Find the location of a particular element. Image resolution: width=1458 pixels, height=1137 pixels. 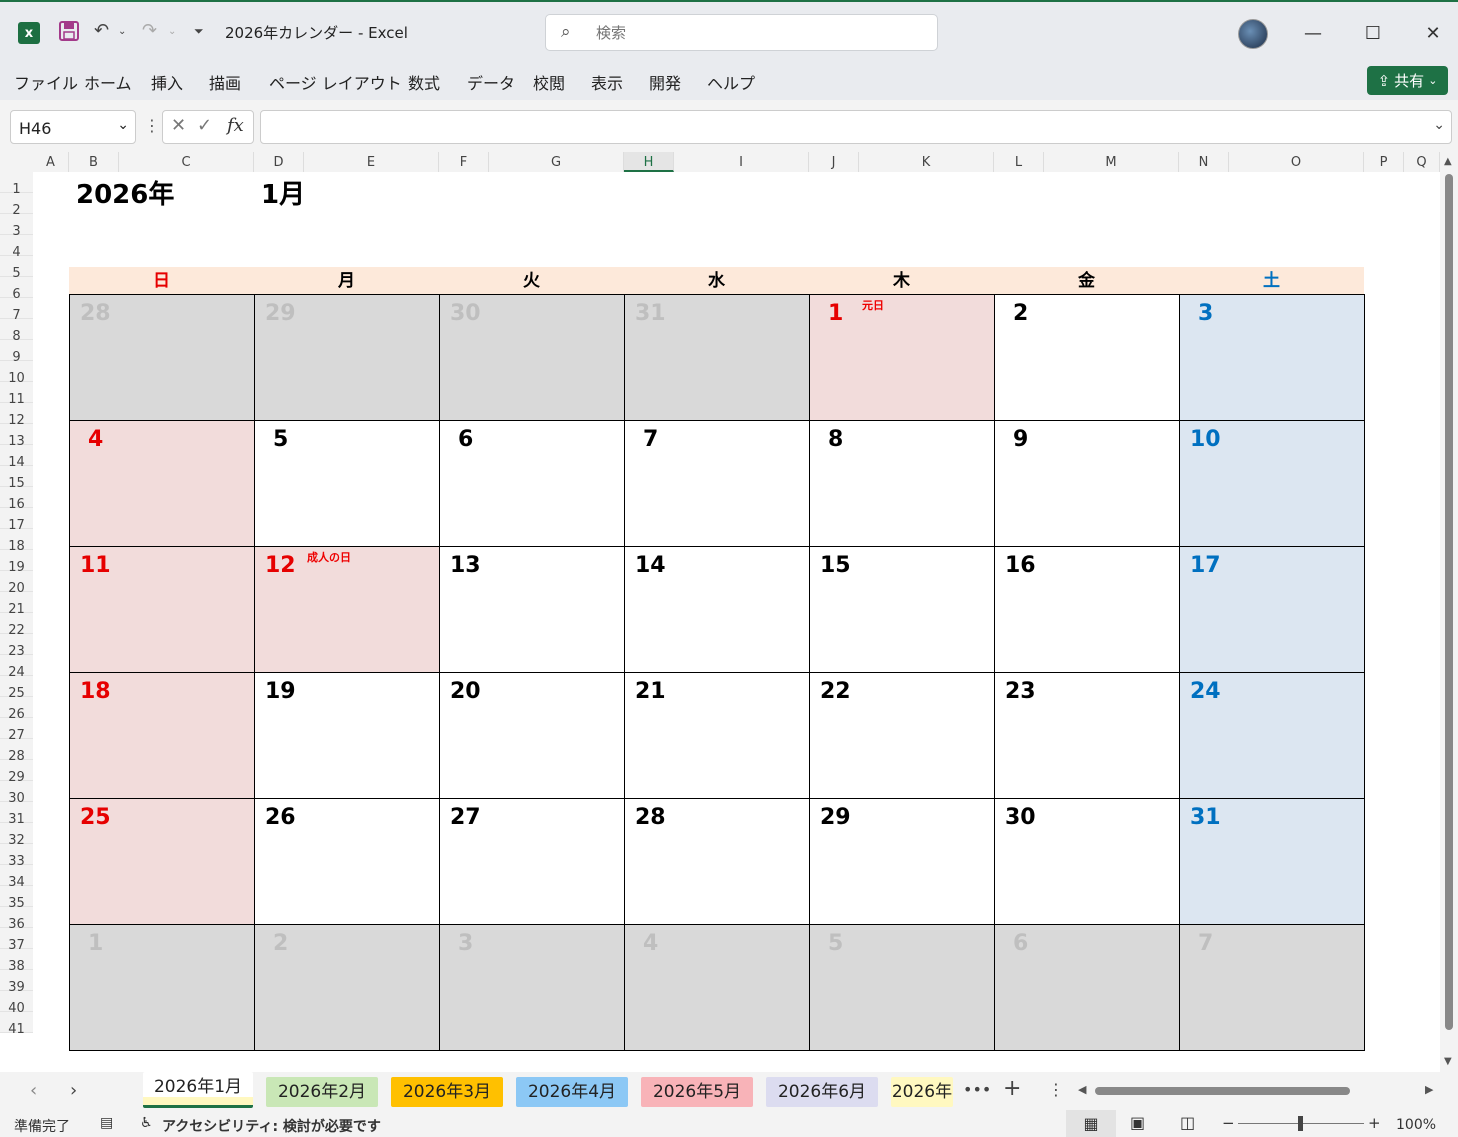

horizontal-scrollbar: ◀ ▶ is located at coordinates (1257, 1091).